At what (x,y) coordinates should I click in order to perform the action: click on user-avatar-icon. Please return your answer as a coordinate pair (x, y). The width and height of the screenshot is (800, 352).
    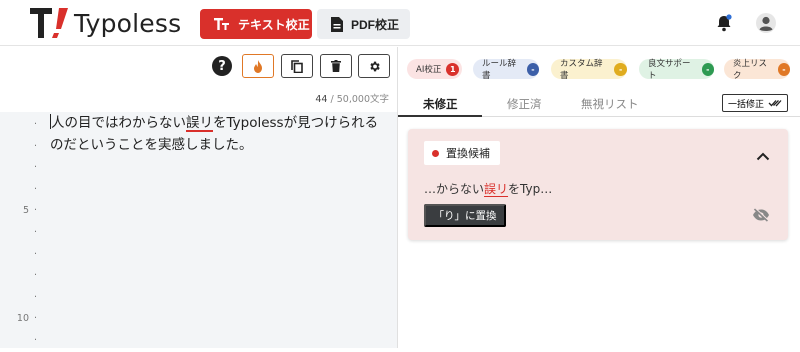
    Looking at the image, I should click on (766, 23).